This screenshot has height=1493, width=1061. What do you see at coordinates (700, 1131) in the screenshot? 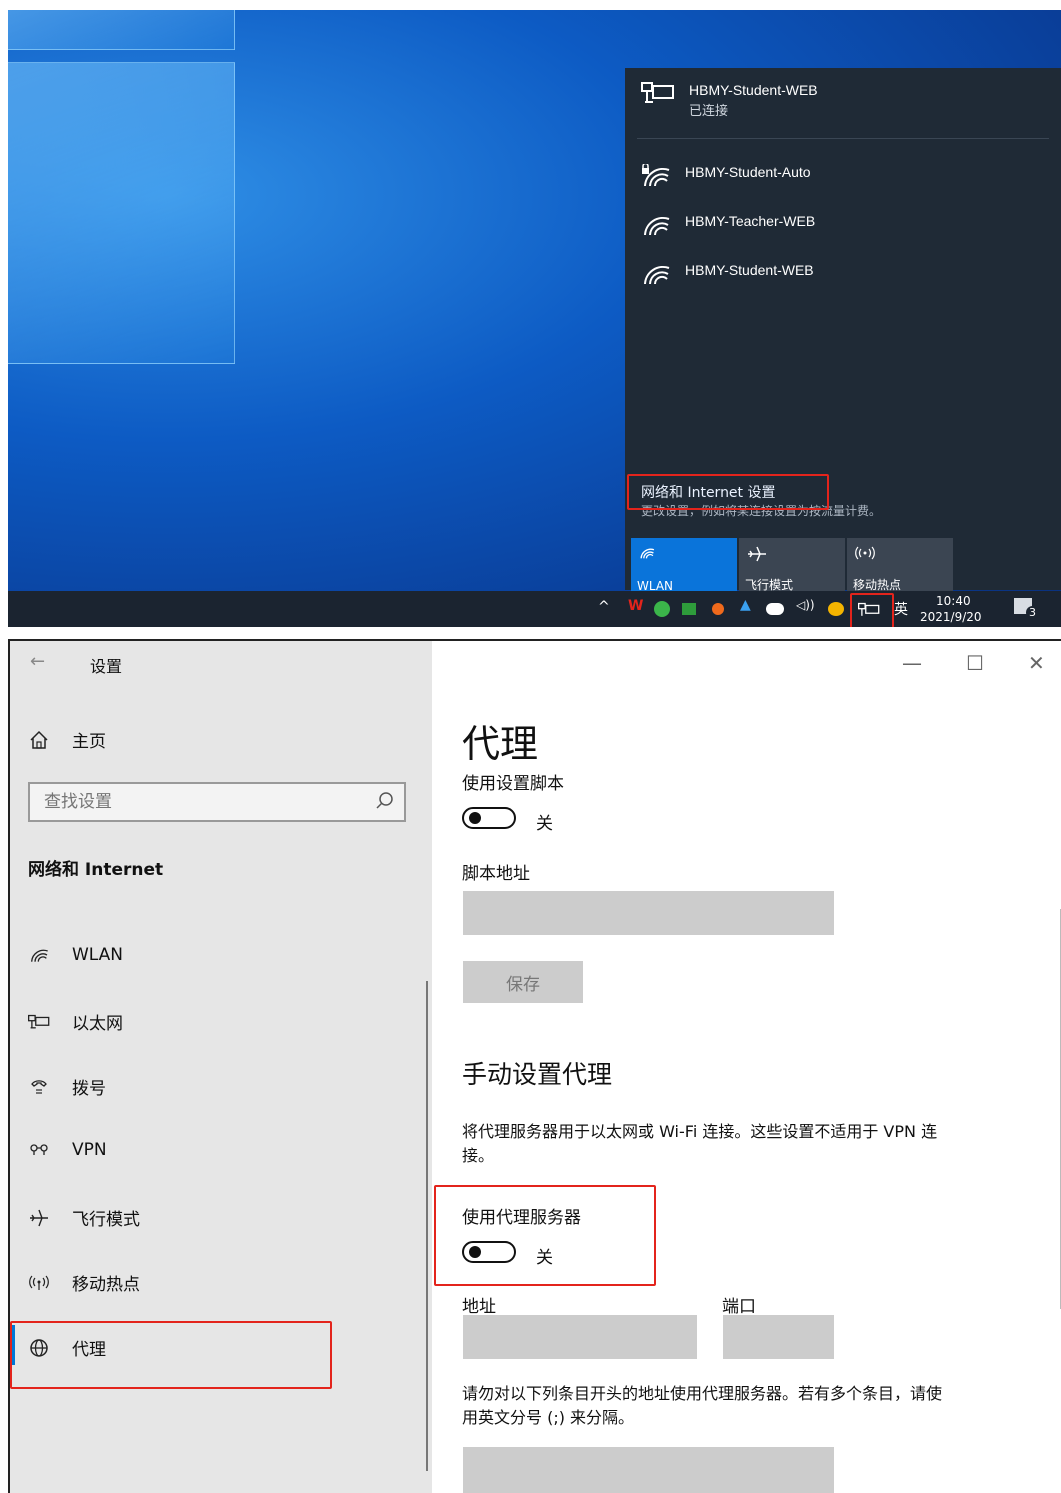
I see `description-line: 将代理服务器用于以太网或 Wi-Fi 连接。这些设置不适用于 VPN 连` at bounding box center [700, 1131].